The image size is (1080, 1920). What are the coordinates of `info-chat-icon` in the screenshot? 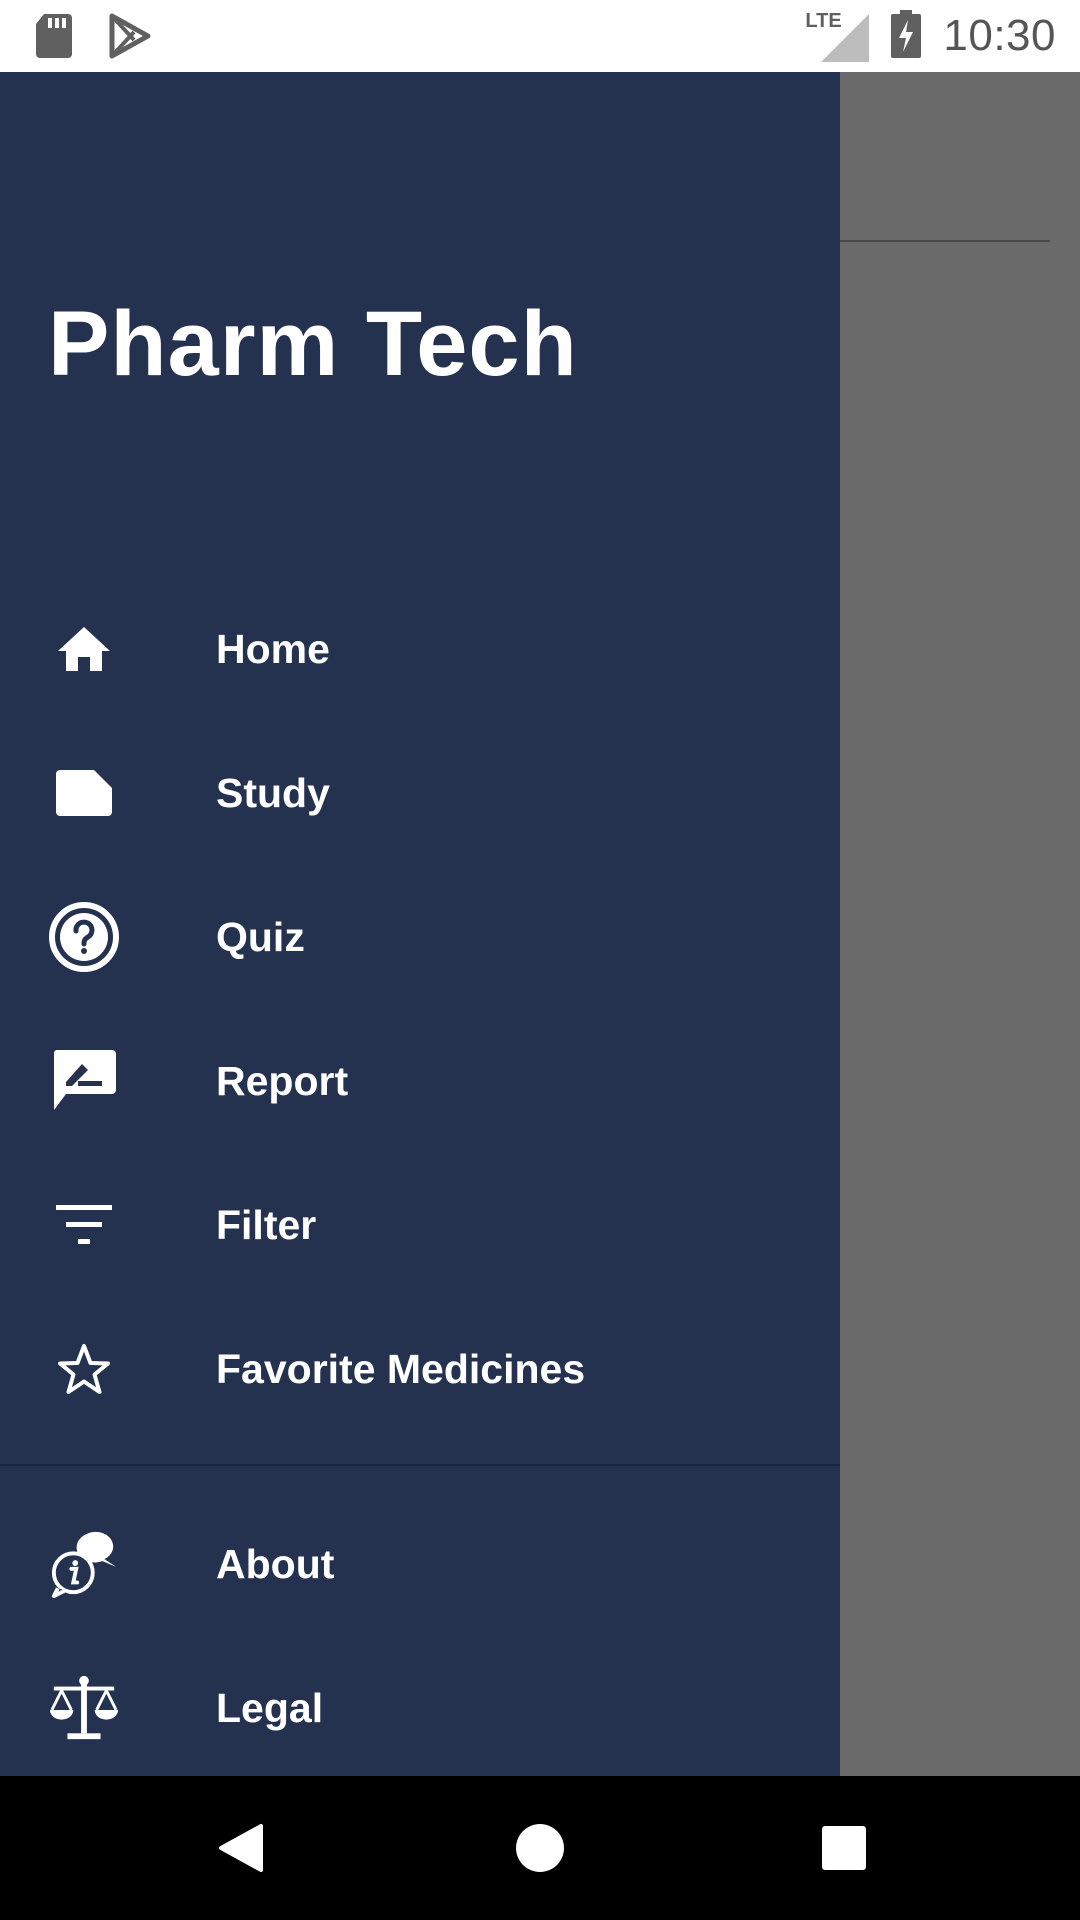 It's located at (84, 1564).